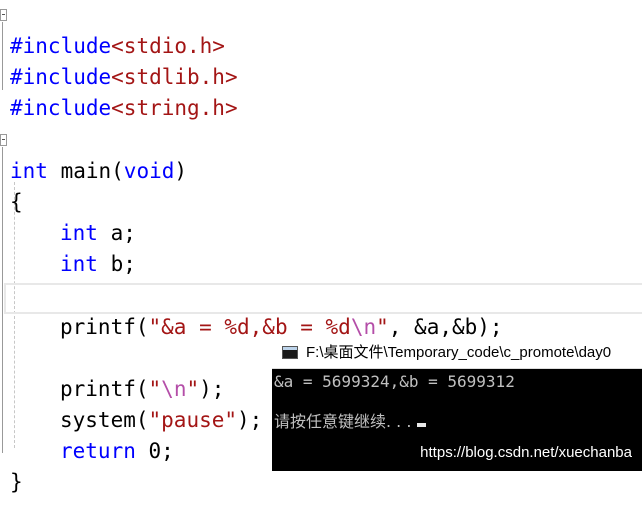 The height and width of the screenshot is (529, 642). I want to click on header-name: <stdio.h>, so click(168, 46).